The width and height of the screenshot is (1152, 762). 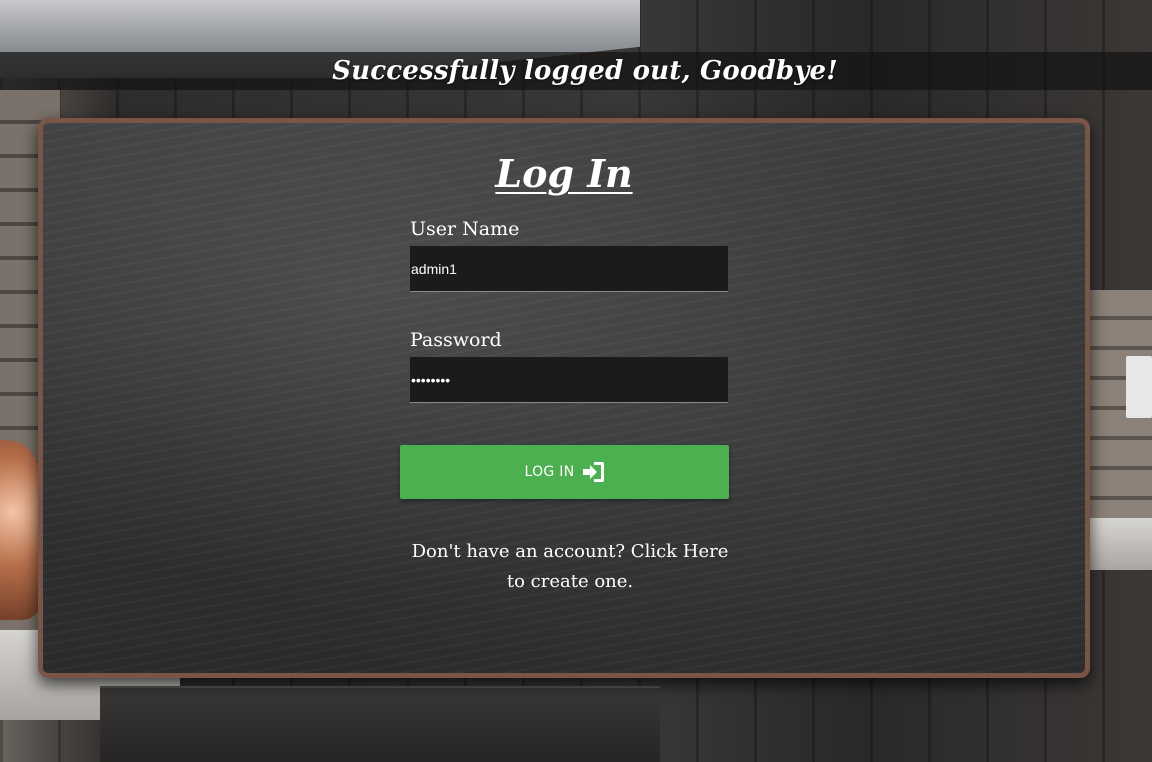 What do you see at coordinates (569, 380) in the screenshot?
I see `password-input` at bounding box center [569, 380].